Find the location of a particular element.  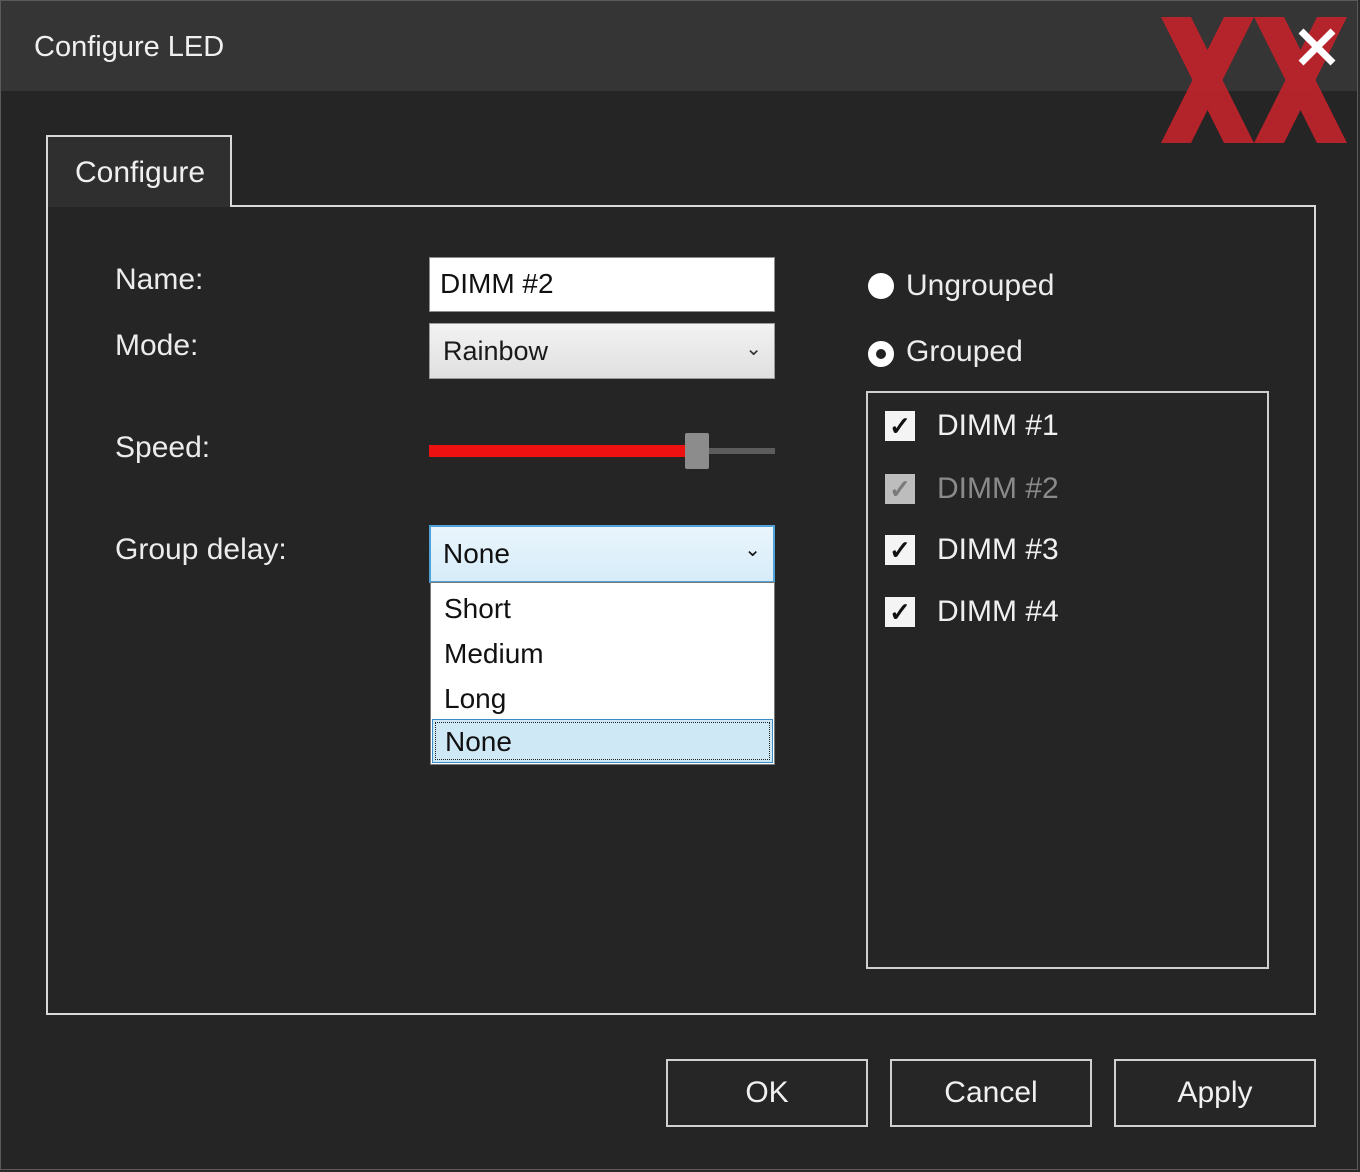

tab-configure: Configure is located at coordinates (139, 171).